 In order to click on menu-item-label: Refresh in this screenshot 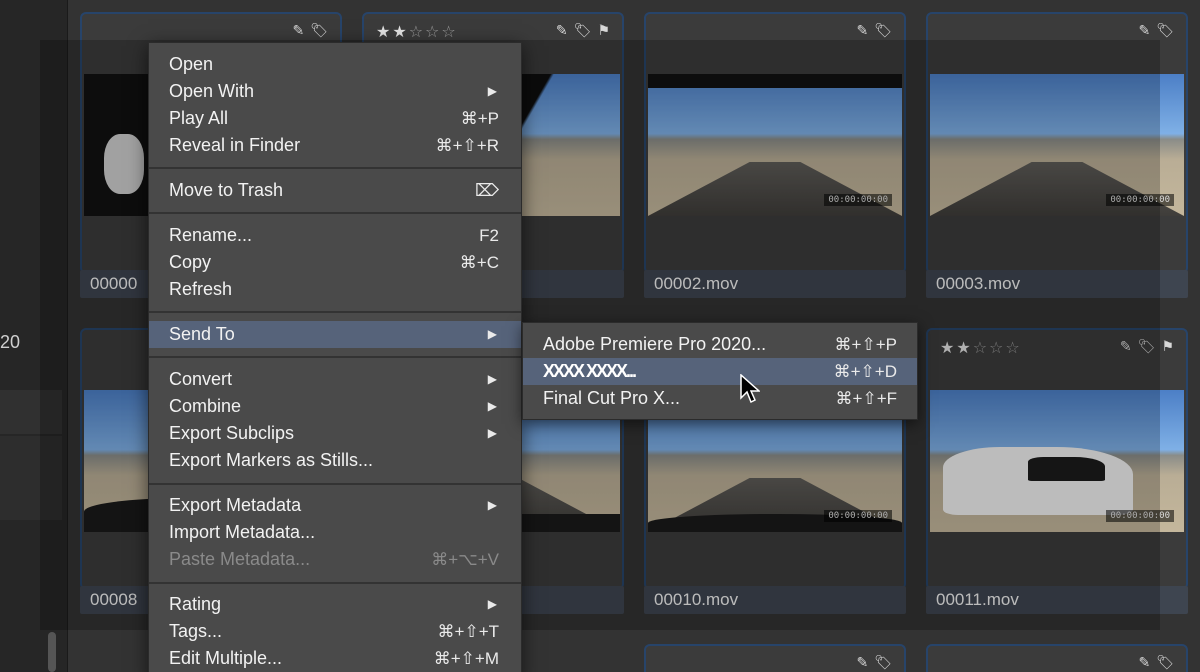, I will do `click(201, 289)`.